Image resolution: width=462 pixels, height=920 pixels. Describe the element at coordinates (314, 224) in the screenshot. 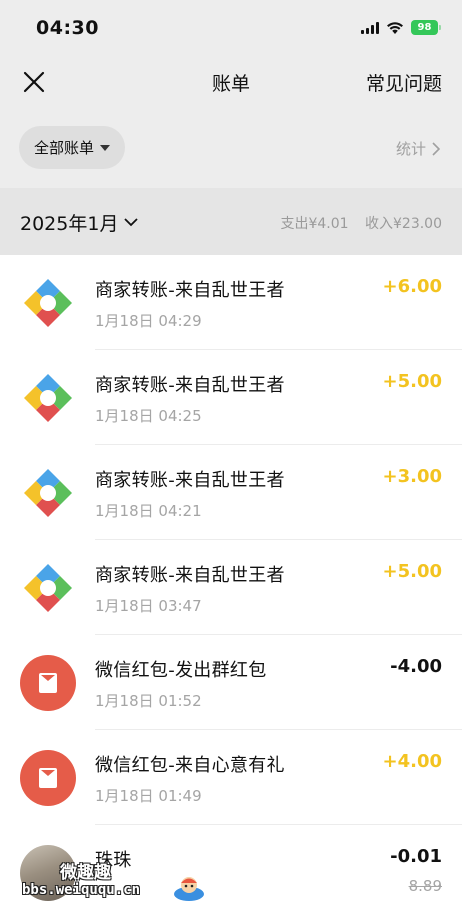

I see `month-expense: 支出¥4.01` at that location.